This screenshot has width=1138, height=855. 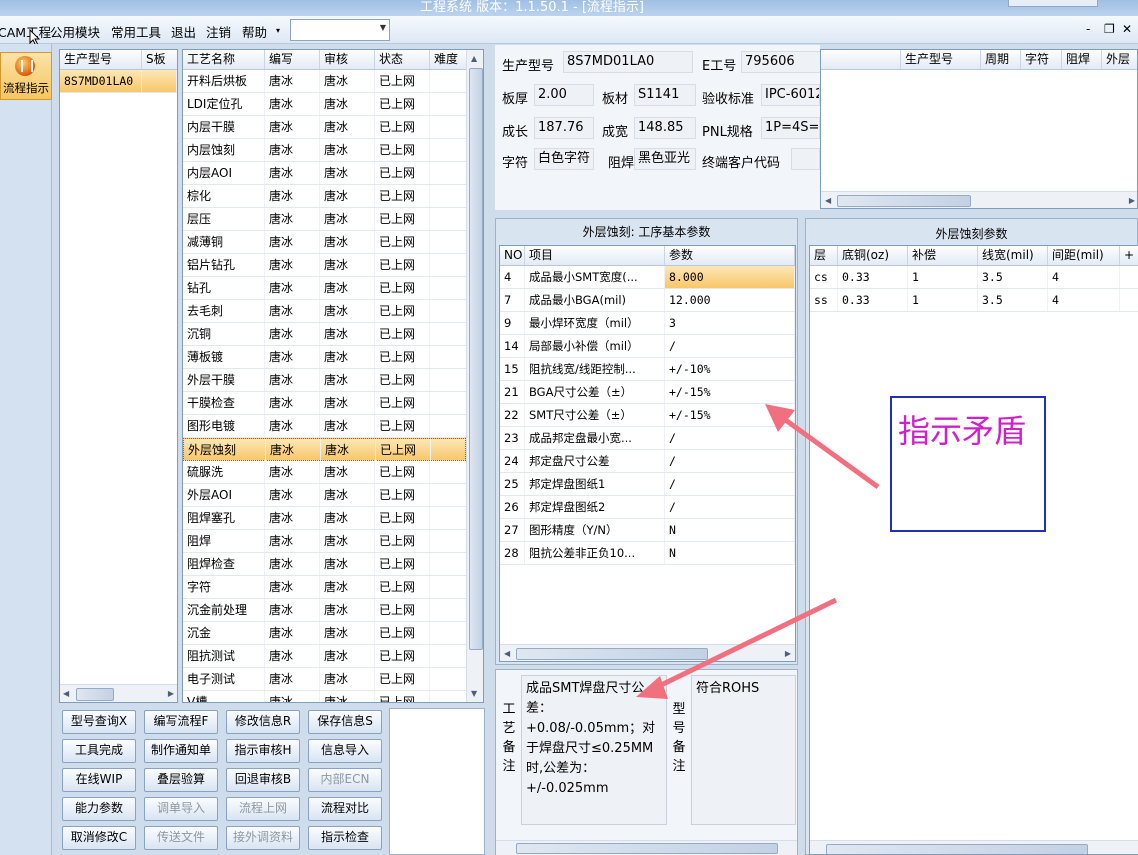 I want to click on table-row: 阻抗测试 唐冰 唐冰 已上网, so click(x=325, y=656).